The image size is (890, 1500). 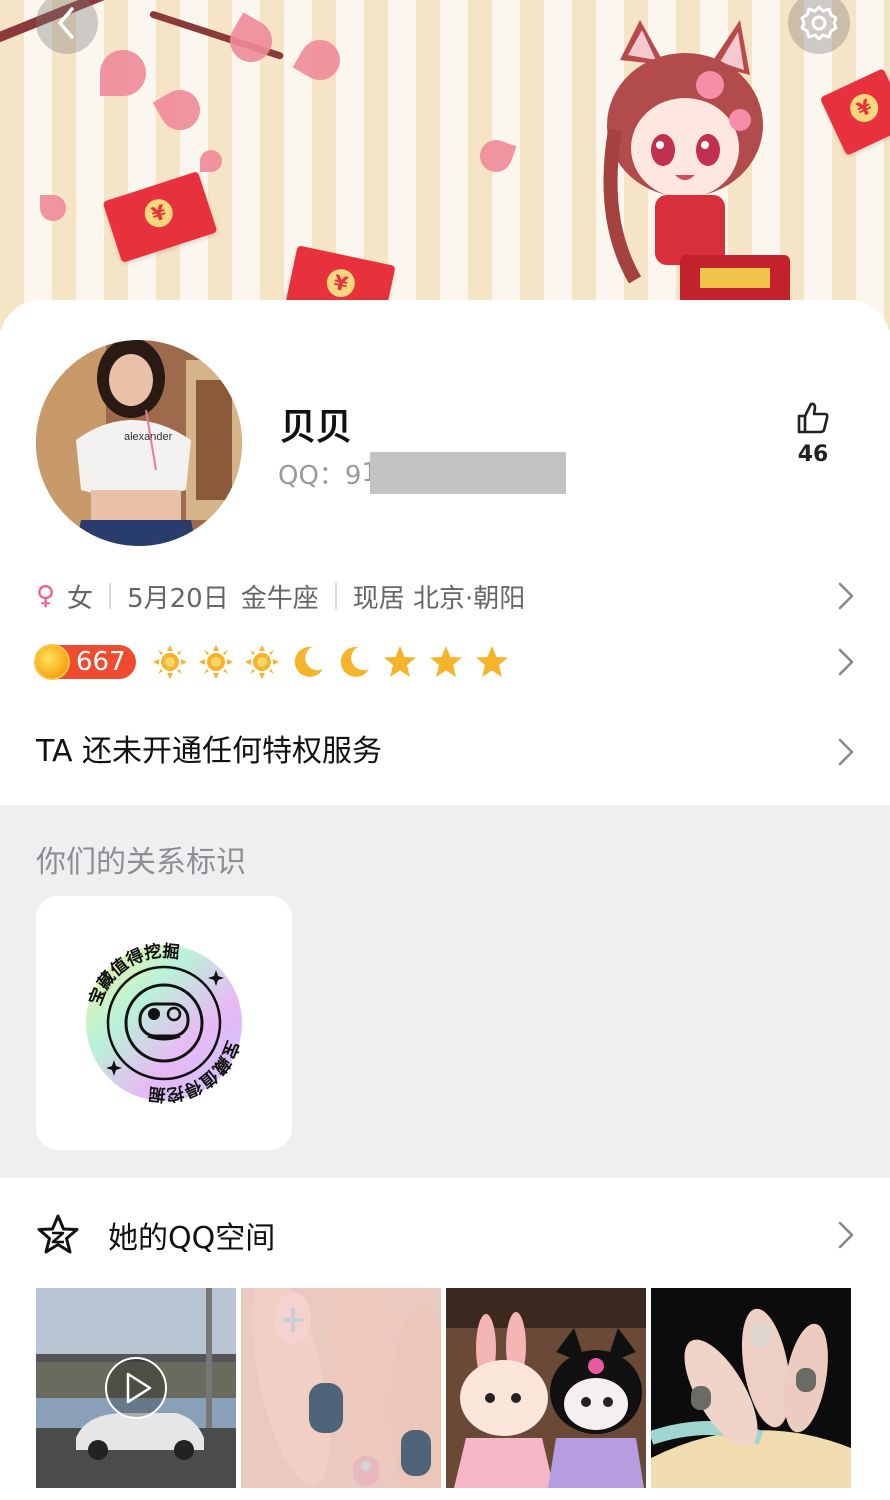 What do you see at coordinates (813, 418) in the screenshot?
I see `thumbs-up-icon` at bounding box center [813, 418].